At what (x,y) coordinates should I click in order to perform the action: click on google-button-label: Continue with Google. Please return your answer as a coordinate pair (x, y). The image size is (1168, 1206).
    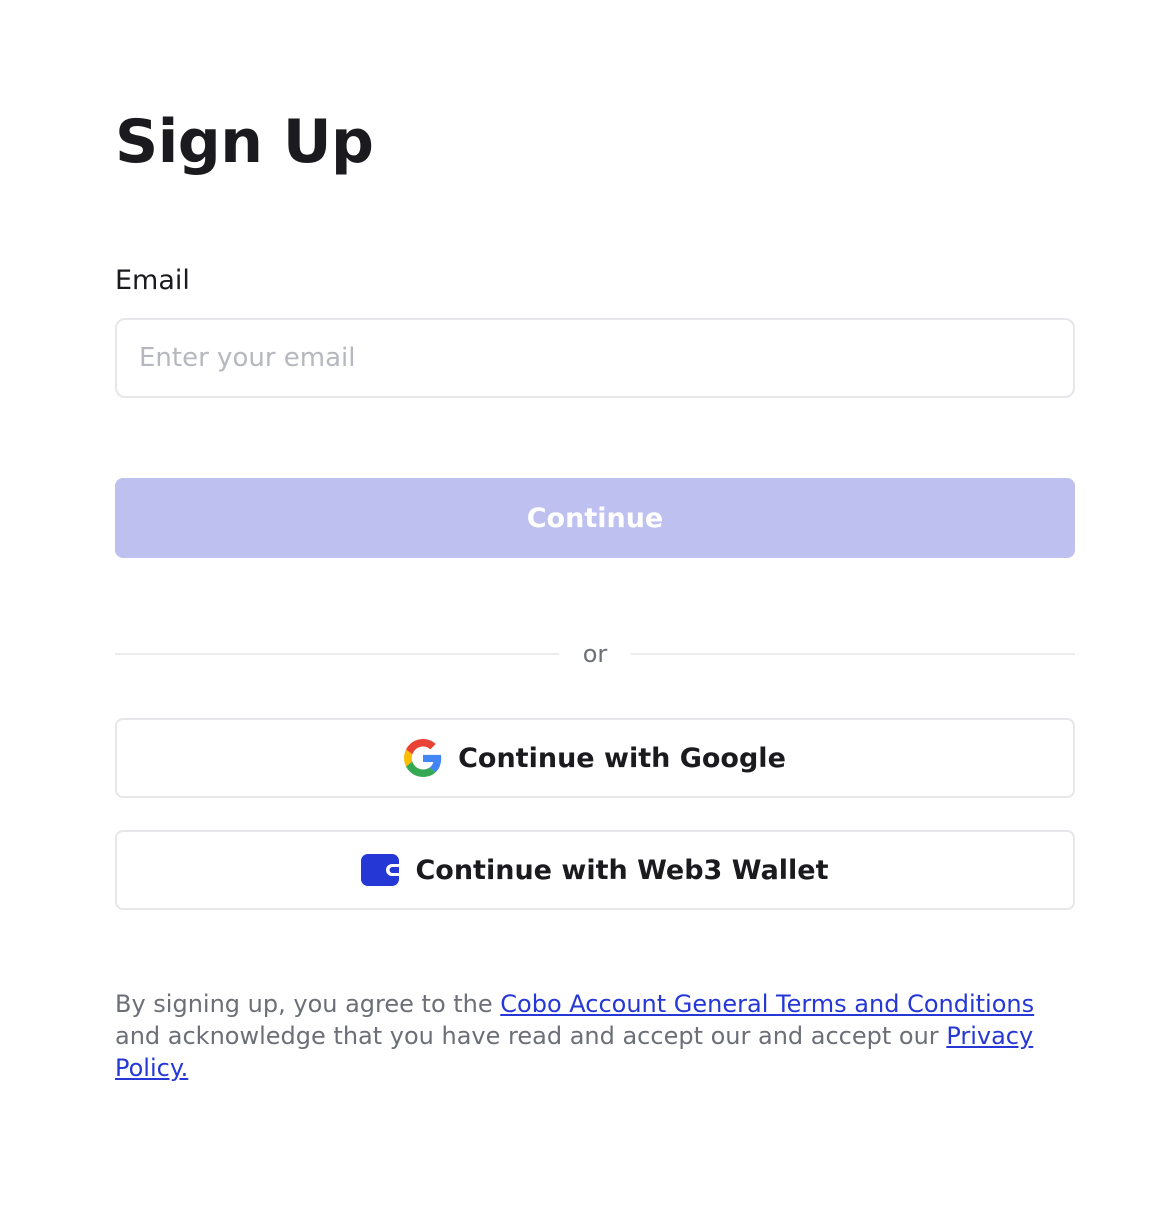
    Looking at the image, I should click on (622, 758).